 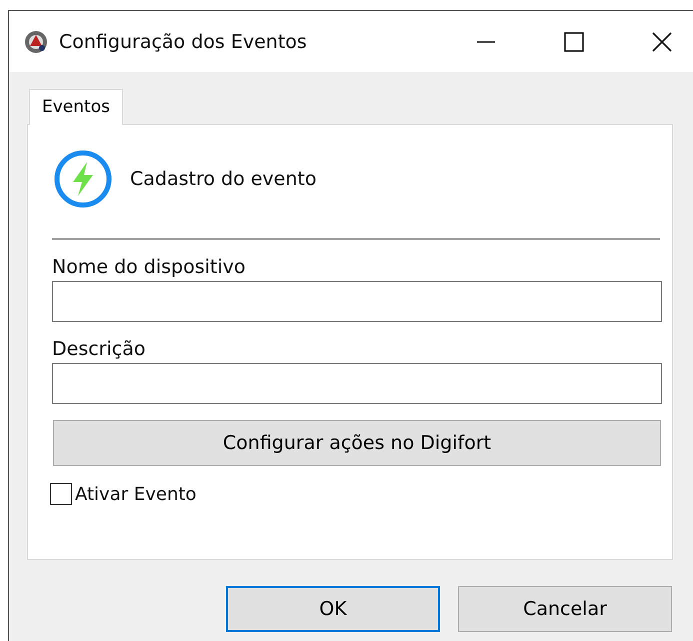 What do you see at coordinates (99, 349) in the screenshot?
I see `field-label: Descrição` at bounding box center [99, 349].